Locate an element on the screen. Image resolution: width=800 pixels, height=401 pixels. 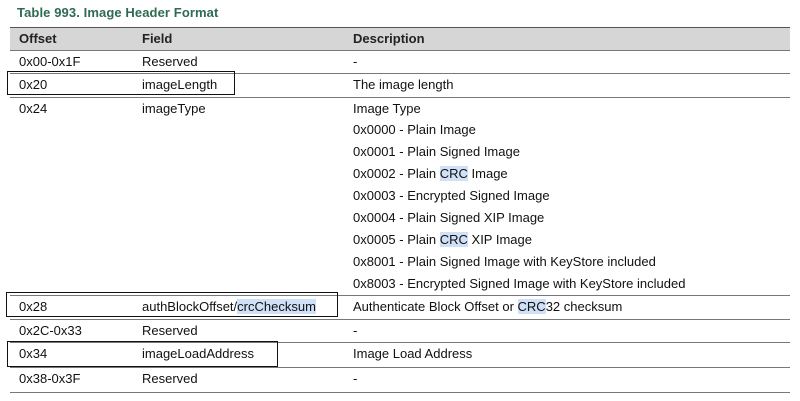
header-field: Field is located at coordinates (157, 38).